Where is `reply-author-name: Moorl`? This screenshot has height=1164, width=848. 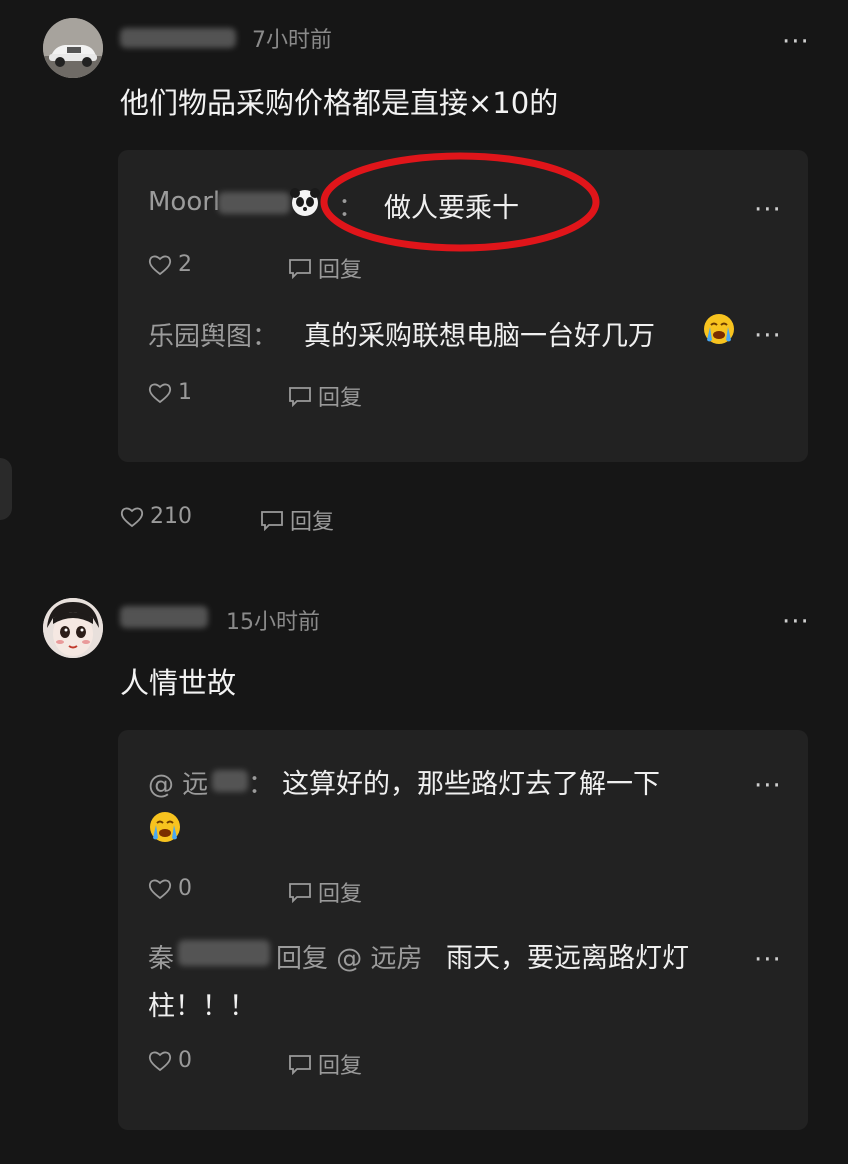 reply-author-name: Moorl is located at coordinates (184, 202).